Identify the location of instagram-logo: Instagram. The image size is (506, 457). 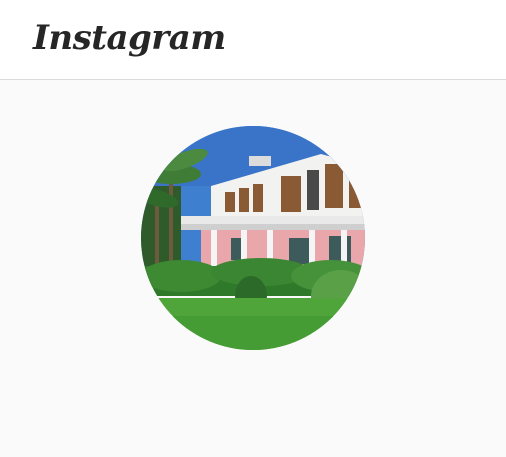
(129, 38).